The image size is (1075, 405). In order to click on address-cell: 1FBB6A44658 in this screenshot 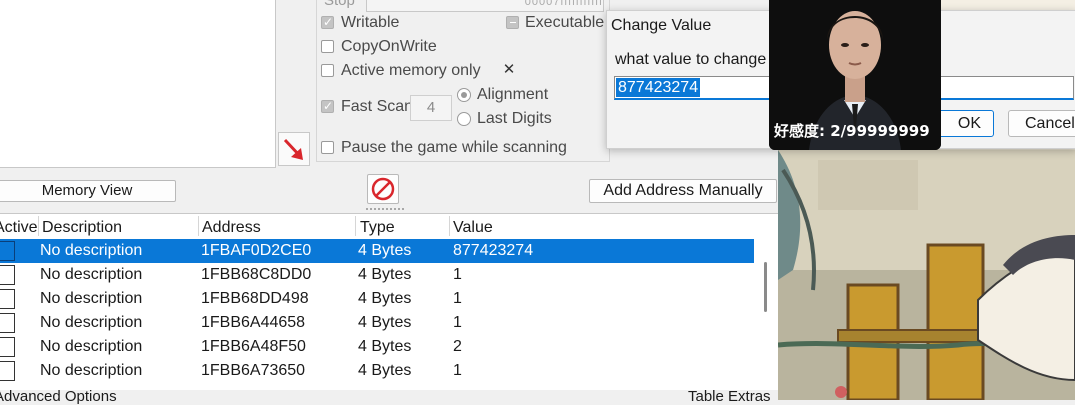, I will do `click(253, 322)`.